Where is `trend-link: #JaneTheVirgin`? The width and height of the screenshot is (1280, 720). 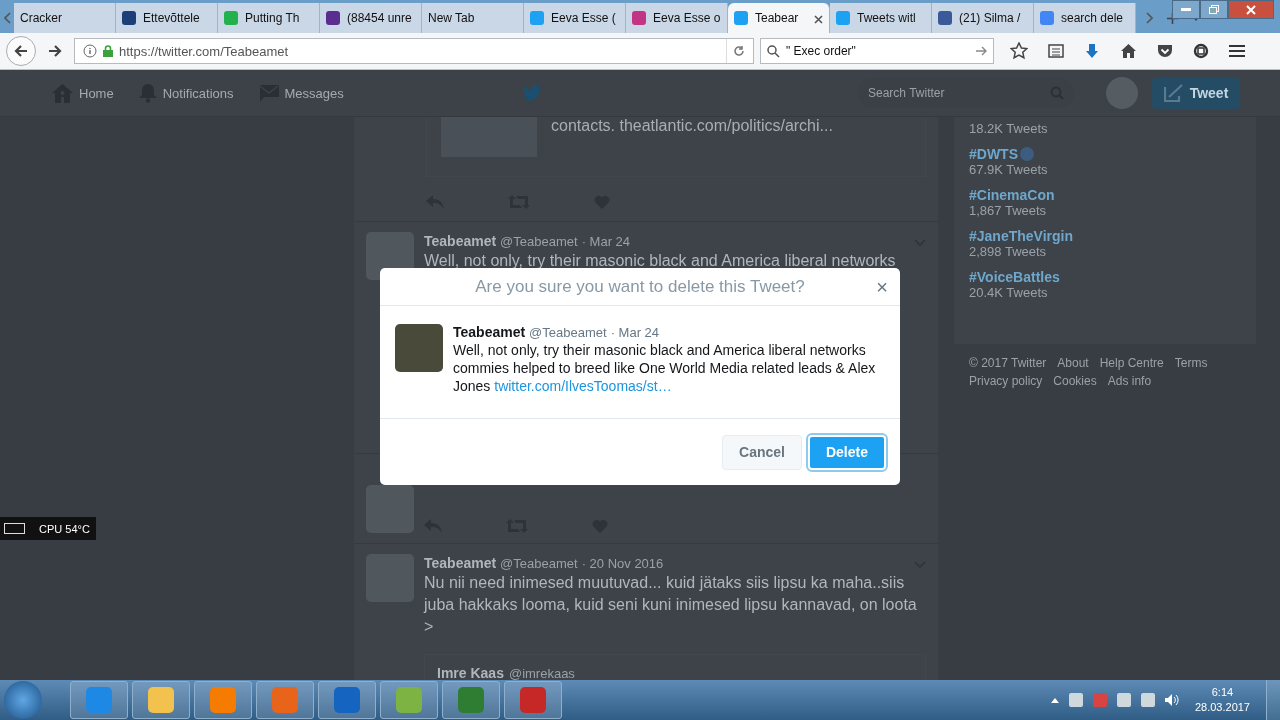
trend-link: #JaneTheVirgin is located at coordinates (1105, 236).